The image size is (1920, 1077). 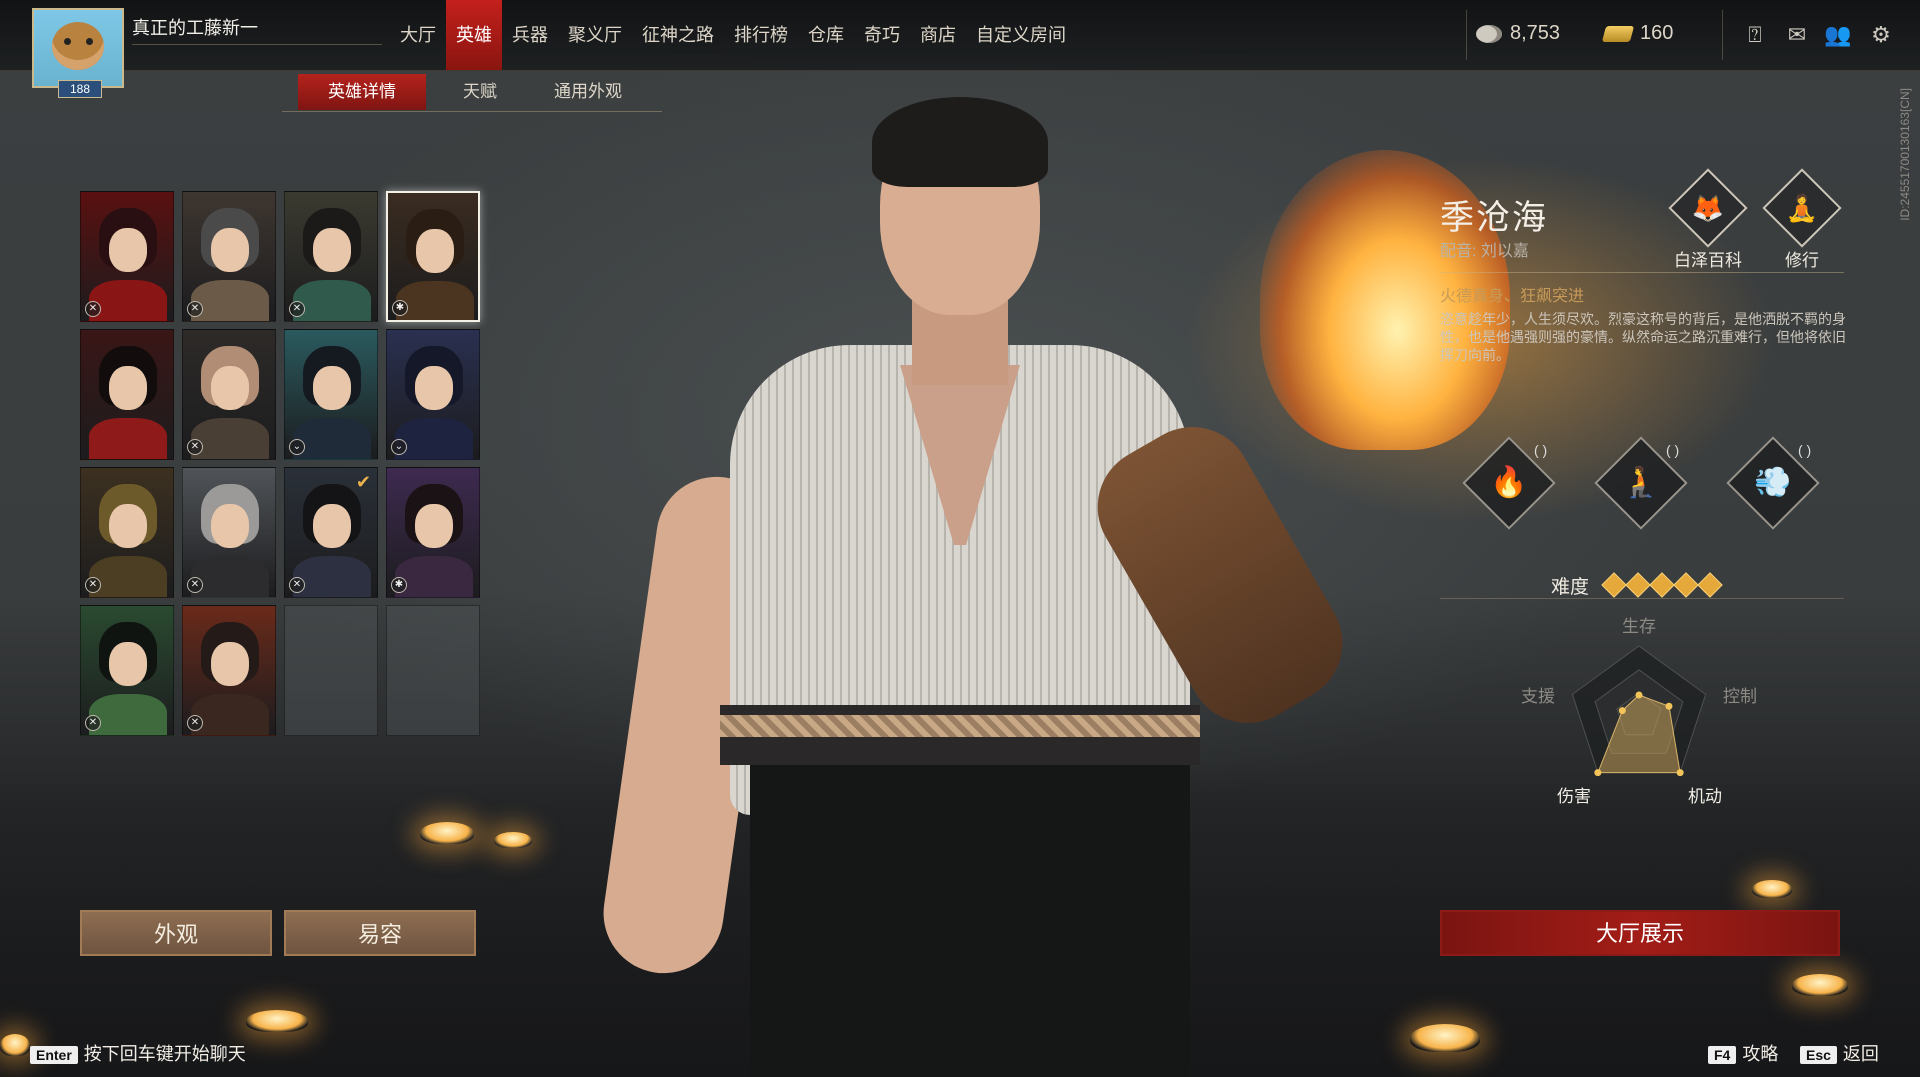 What do you see at coordinates (938, 35) in the screenshot?
I see `tab-shop: 商店` at bounding box center [938, 35].